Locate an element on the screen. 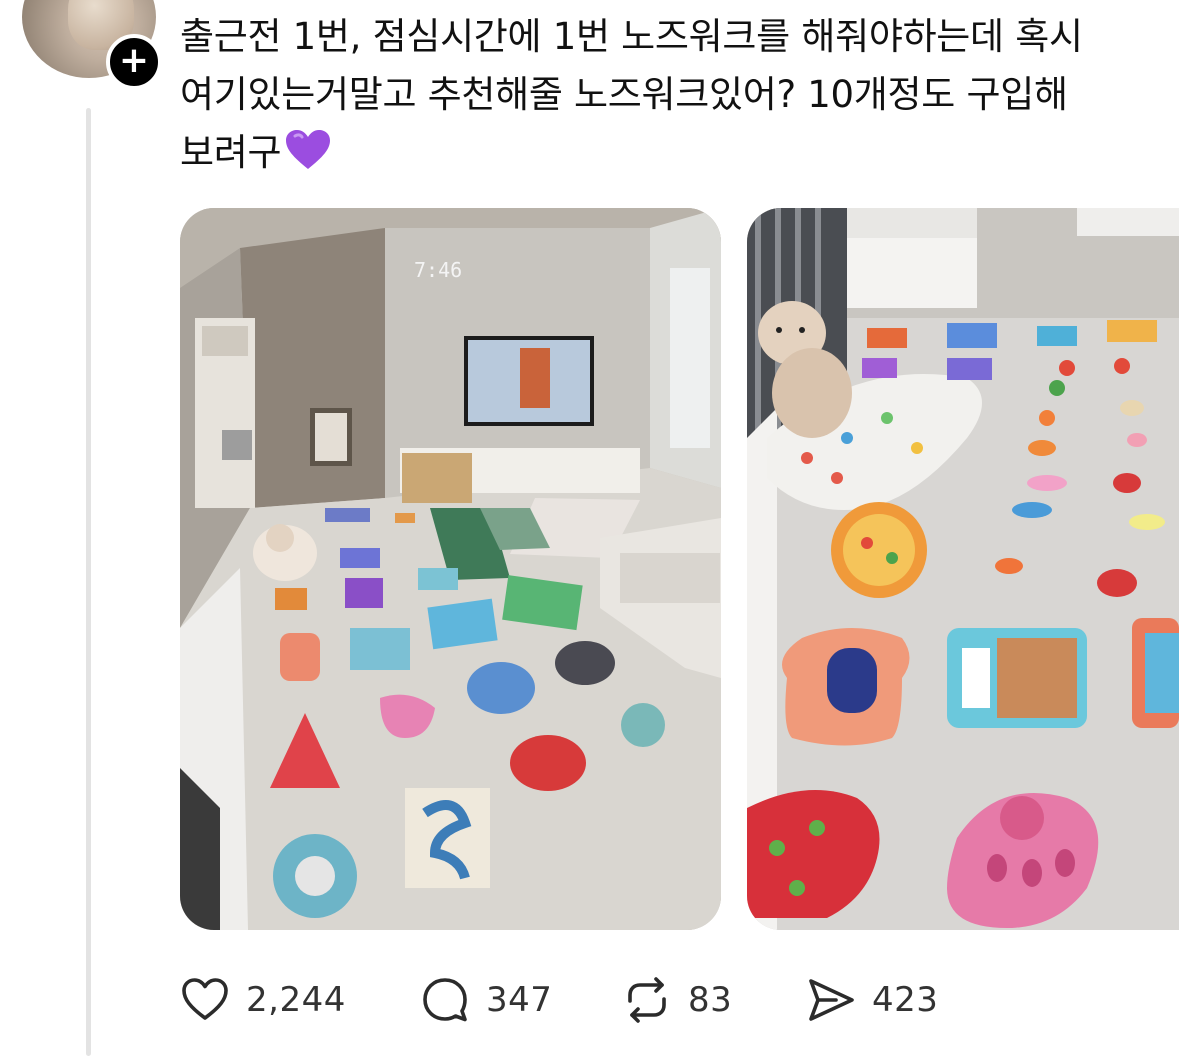  reply-count: 347 is located at coordinates (519, 1000).